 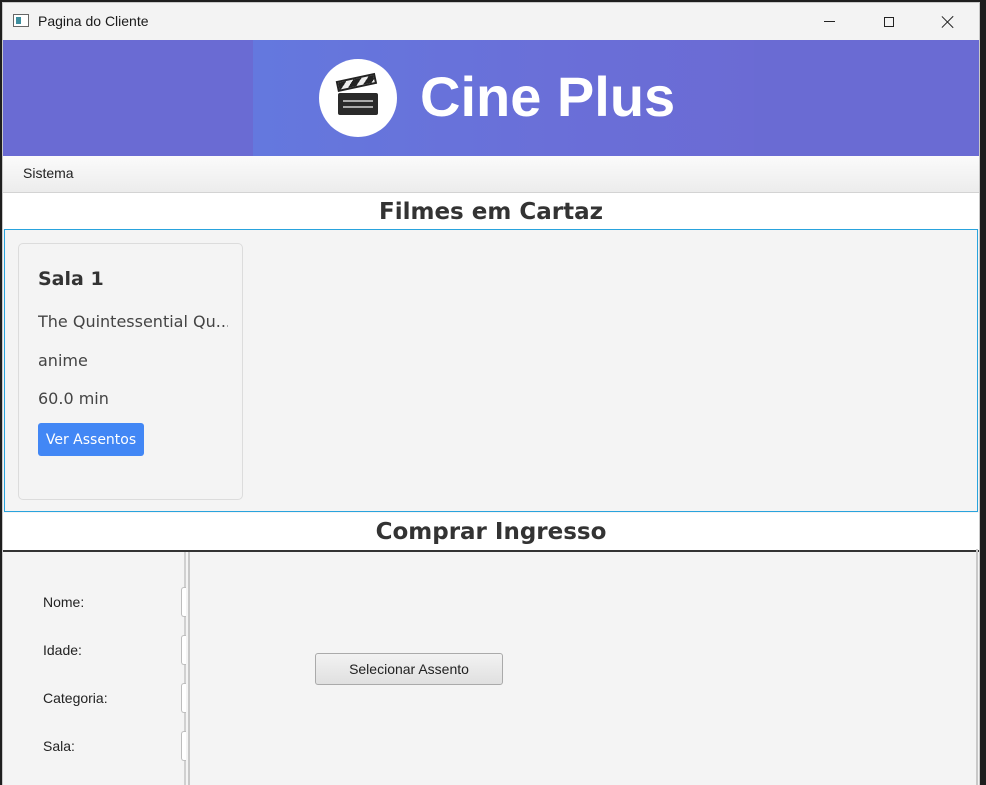 I want to click on movie-room: Sala 1, so click(x=71, y=279).